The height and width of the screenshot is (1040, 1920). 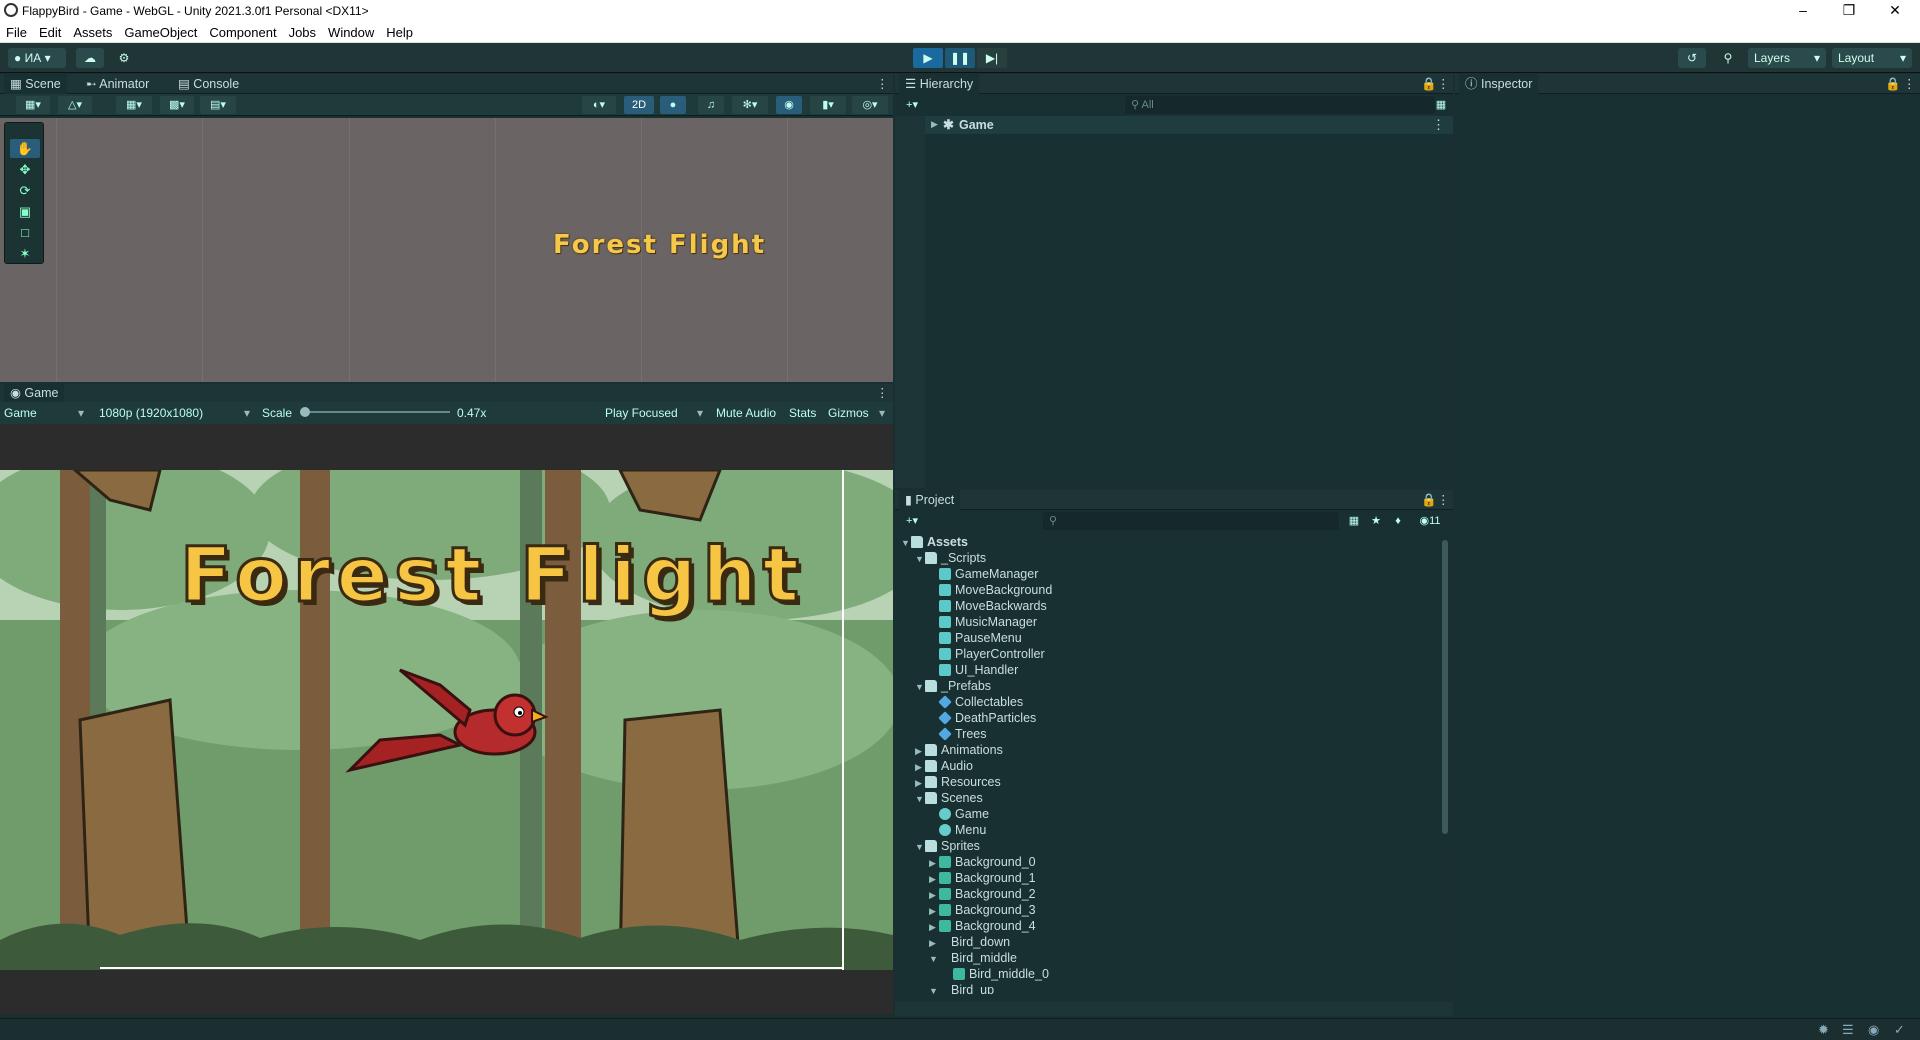 I want to click on project-scrollbar, so click(x=1445, y=768).